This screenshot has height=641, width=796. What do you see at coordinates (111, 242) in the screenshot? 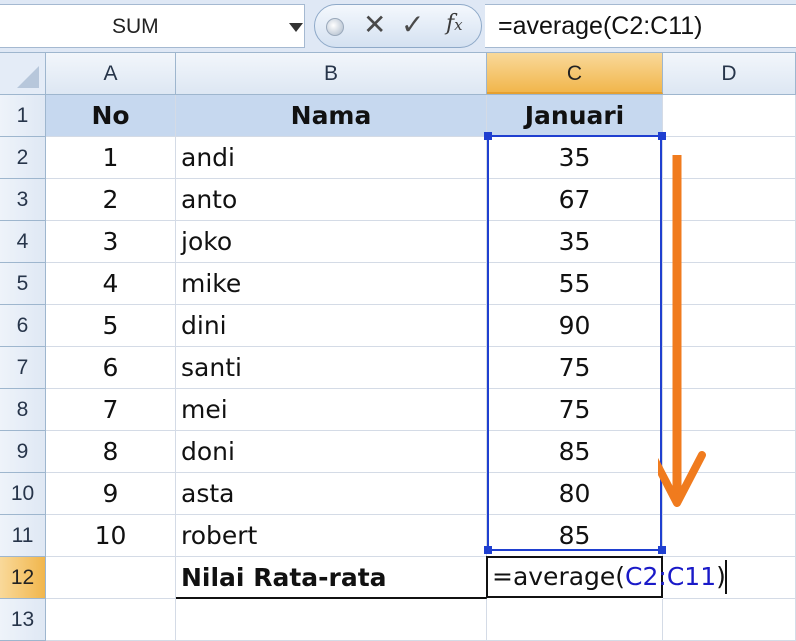
I see `cell-no: 3` at bounding box center [111, 242].